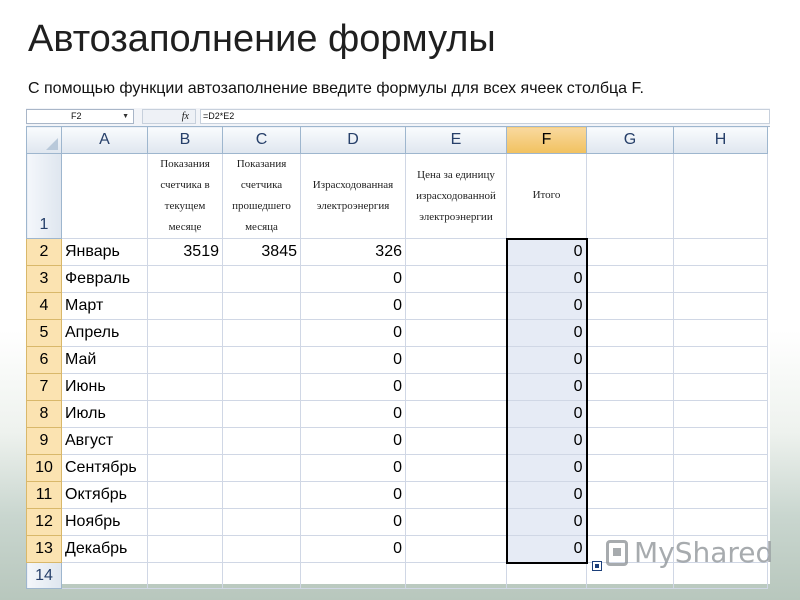  I want to click on row-header: 12, so click(44, 522).